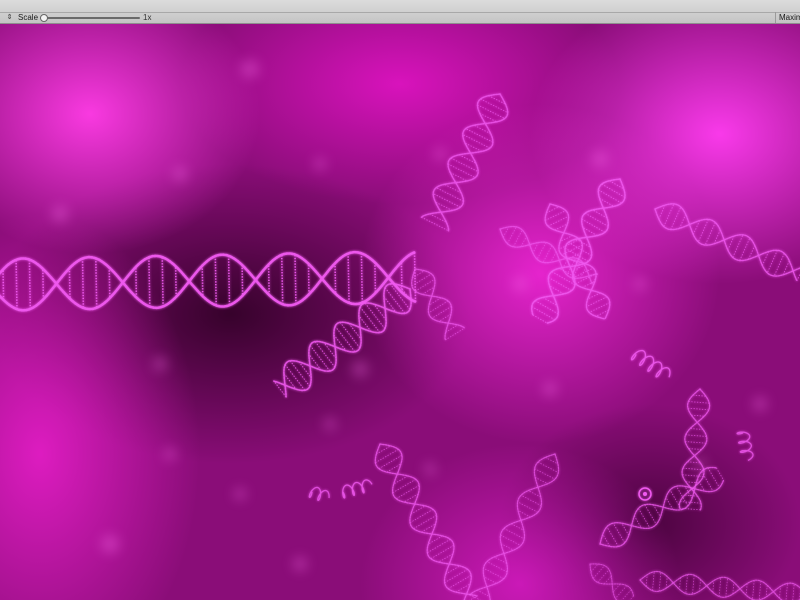 This screenshot has width=800, height=600. I want to click on toolbar-divider, so click(400, 12).